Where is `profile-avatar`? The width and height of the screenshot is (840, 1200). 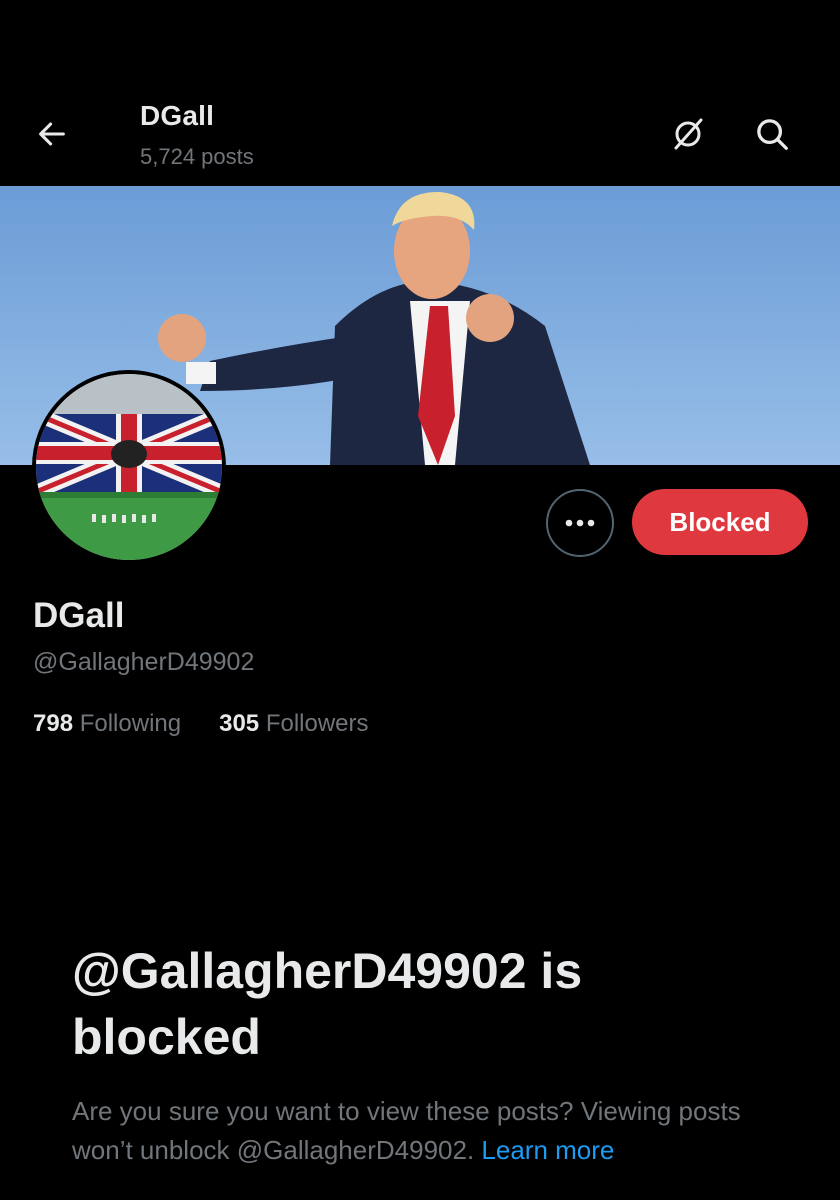 profile-avatar is located at coordinates (129, 467).